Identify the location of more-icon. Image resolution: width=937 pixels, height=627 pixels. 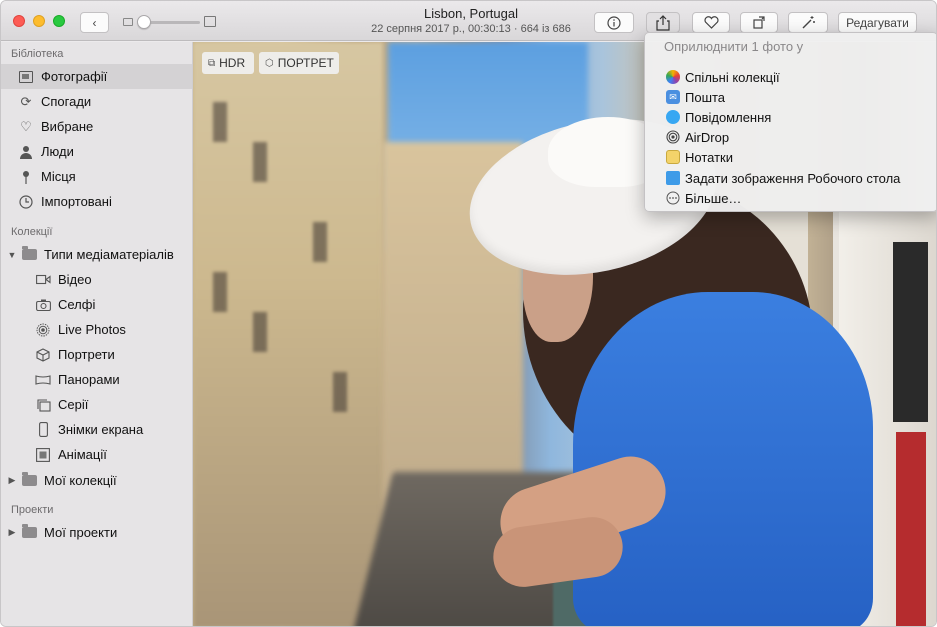
(673, 198).